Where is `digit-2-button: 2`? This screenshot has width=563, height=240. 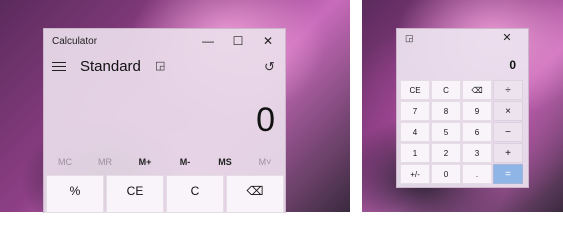
digit-2-button: 2 is located at coordinates (446, 153).